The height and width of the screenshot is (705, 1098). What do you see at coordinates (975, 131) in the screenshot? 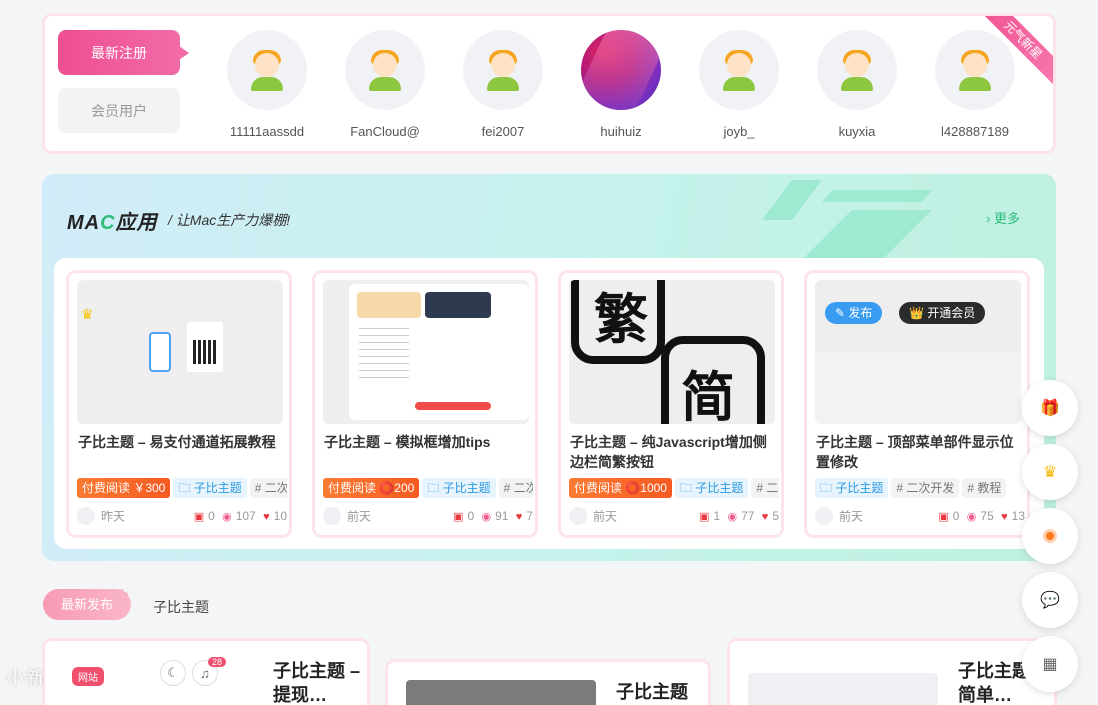
I see `member-name: l428887189` at bounding box center [975, 131].